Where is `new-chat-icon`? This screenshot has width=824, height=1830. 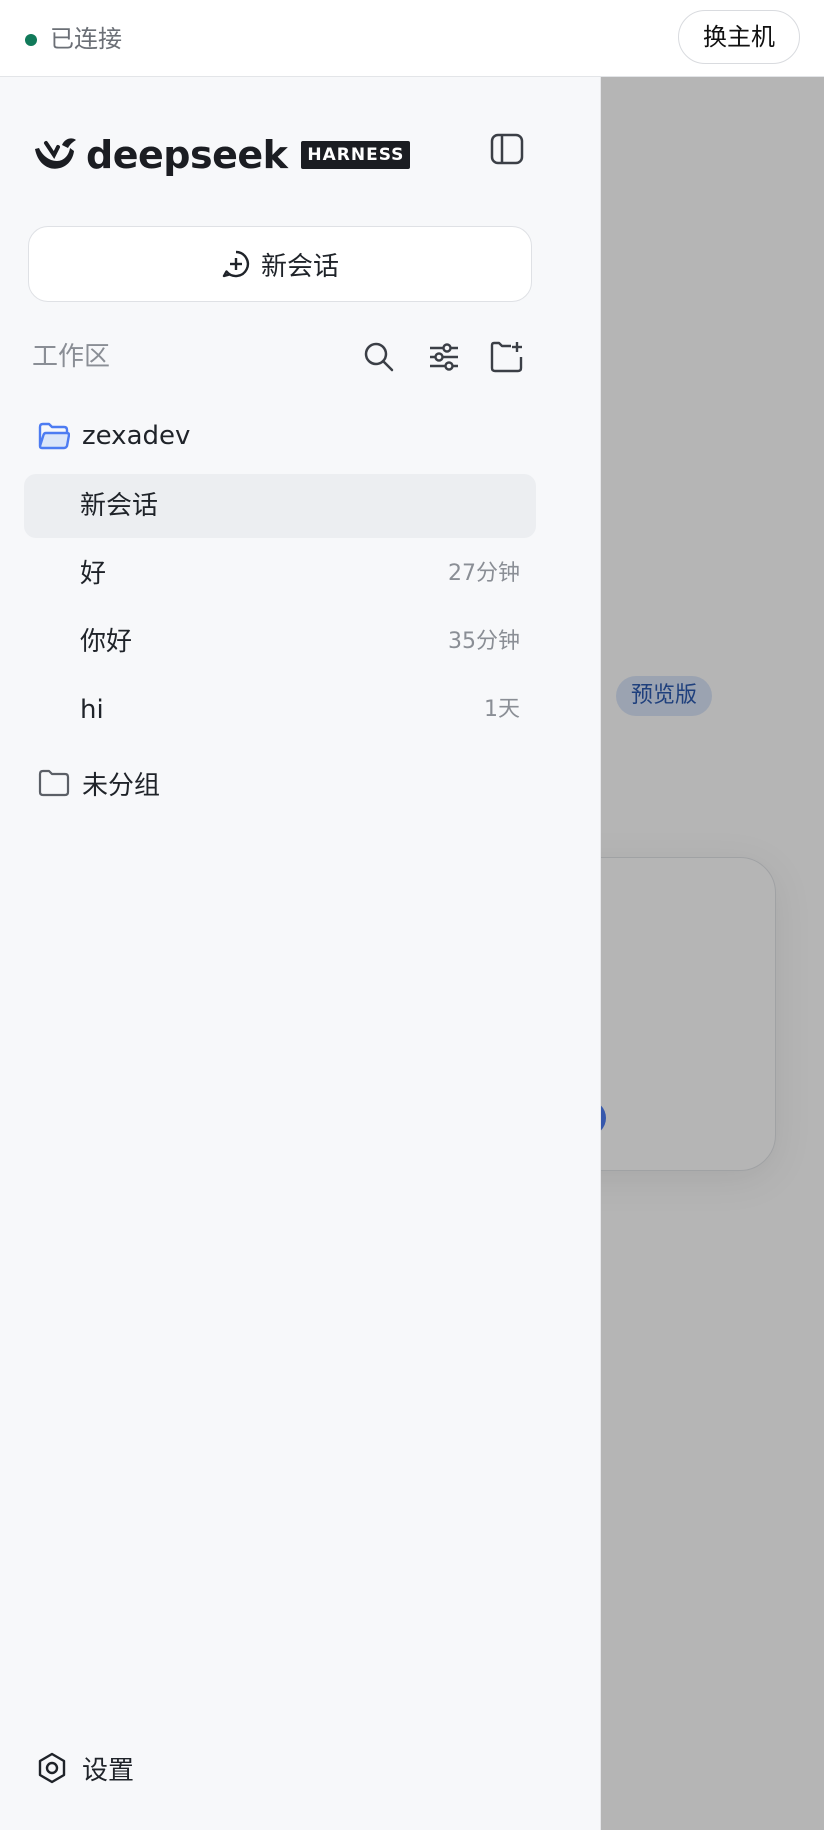
new-chat-icon is located at coordinates (235, 264).